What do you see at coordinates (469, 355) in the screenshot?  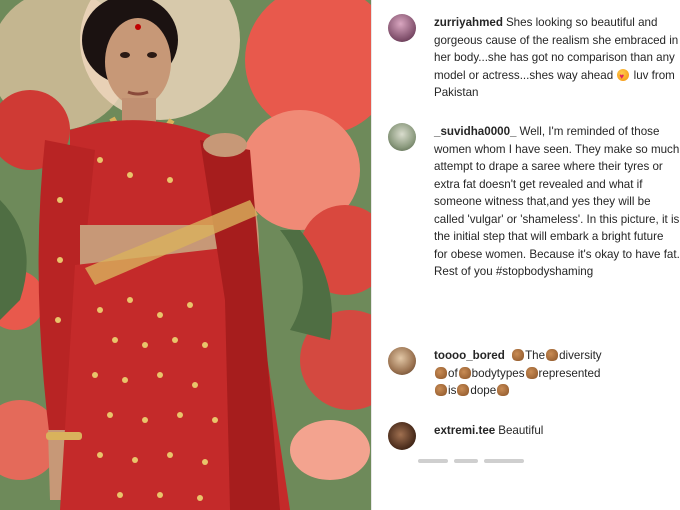 I see `comment-username: toooo_bored` at bounding box center [469, 355].